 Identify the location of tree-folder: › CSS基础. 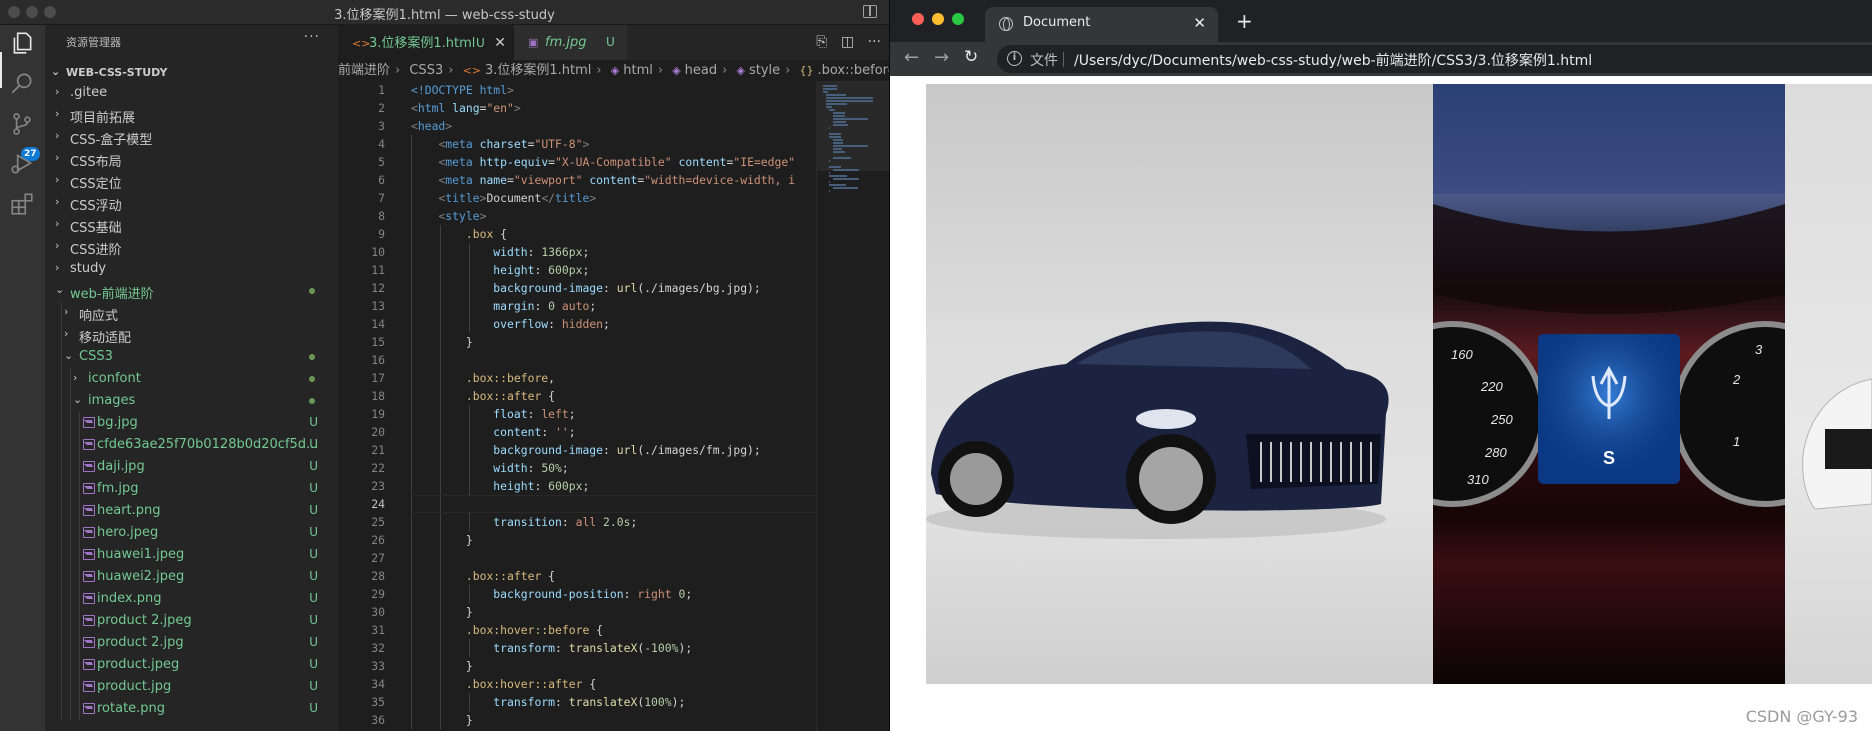
(191, 225).